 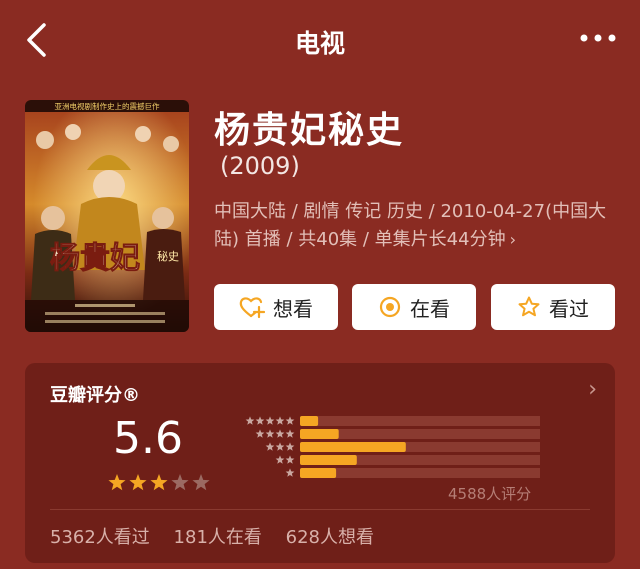 What do you see at coordinates (168, 256) in the screenshot?
I see `poster-logo-sub: 秘史` at bounding box center [168, 256].